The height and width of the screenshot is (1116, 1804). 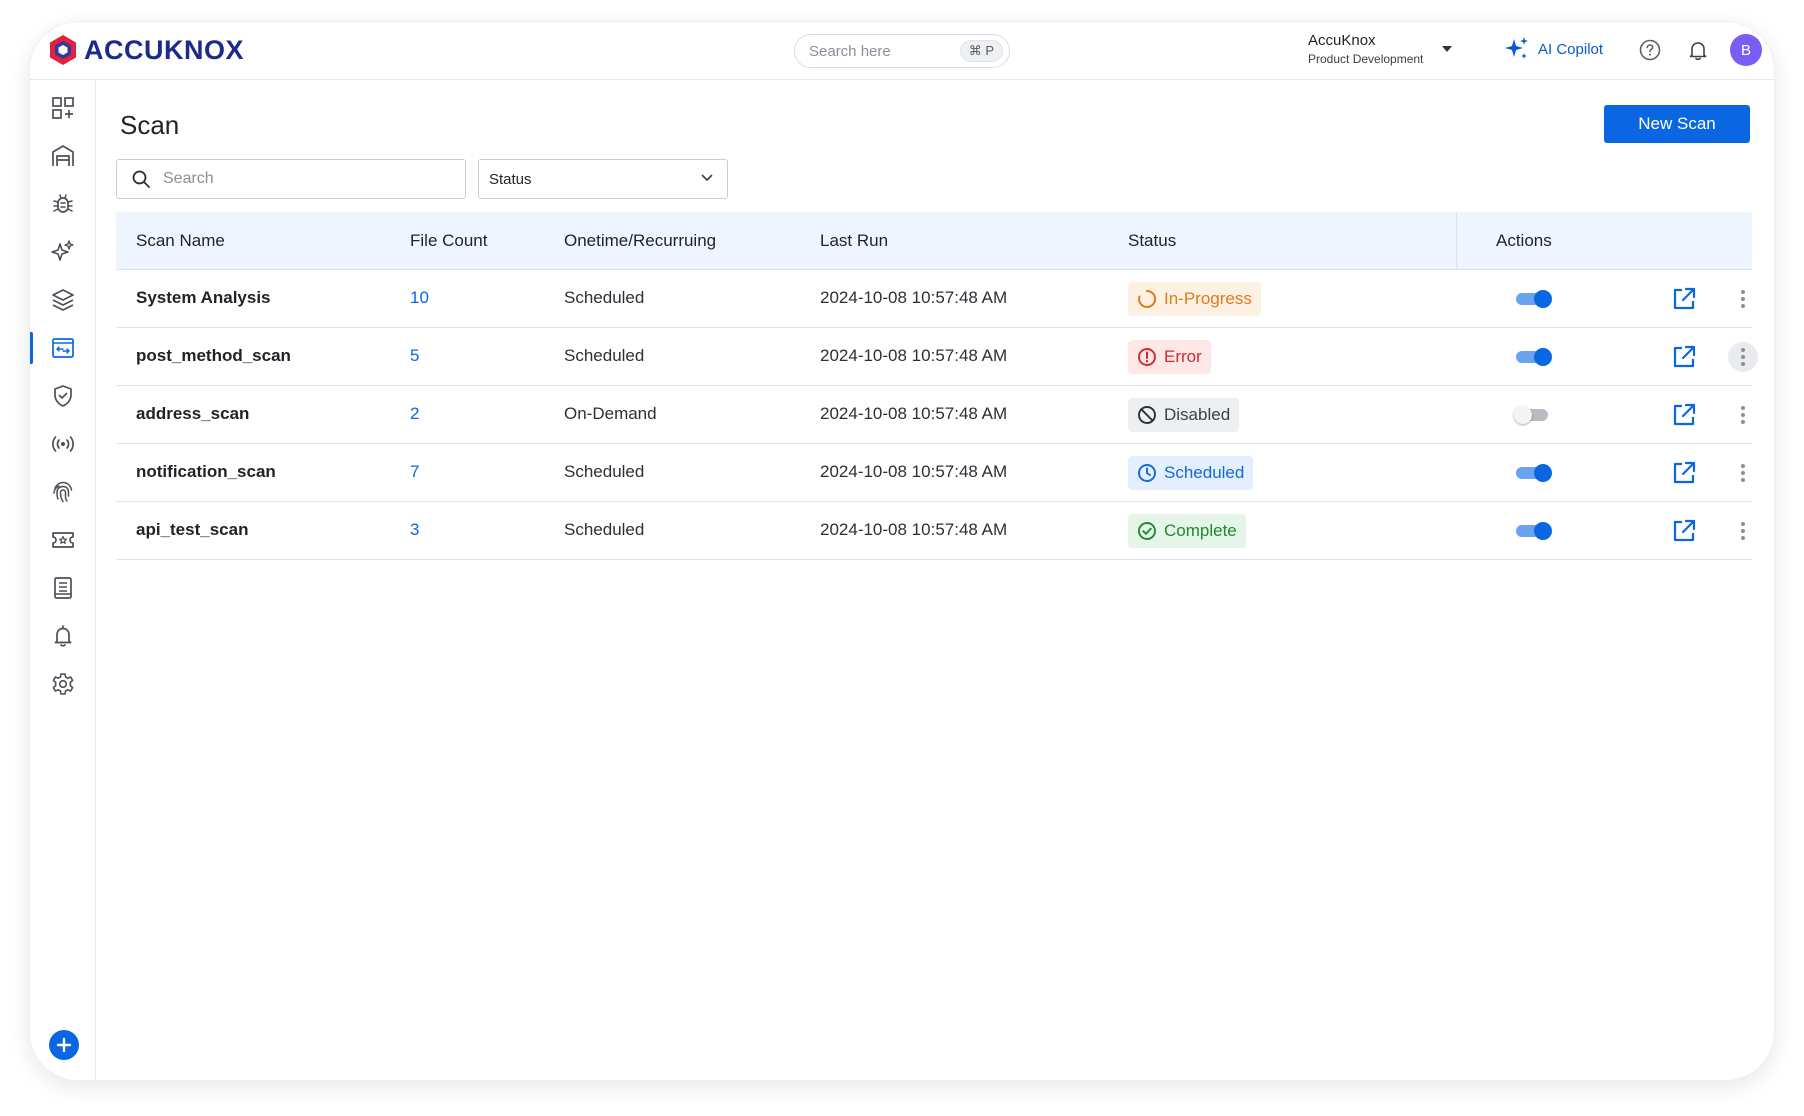 What do you see at coordinates (1204, 472) in the screenshot?
I see `status-text: Scheduled` at bounding box center [1204, 472].